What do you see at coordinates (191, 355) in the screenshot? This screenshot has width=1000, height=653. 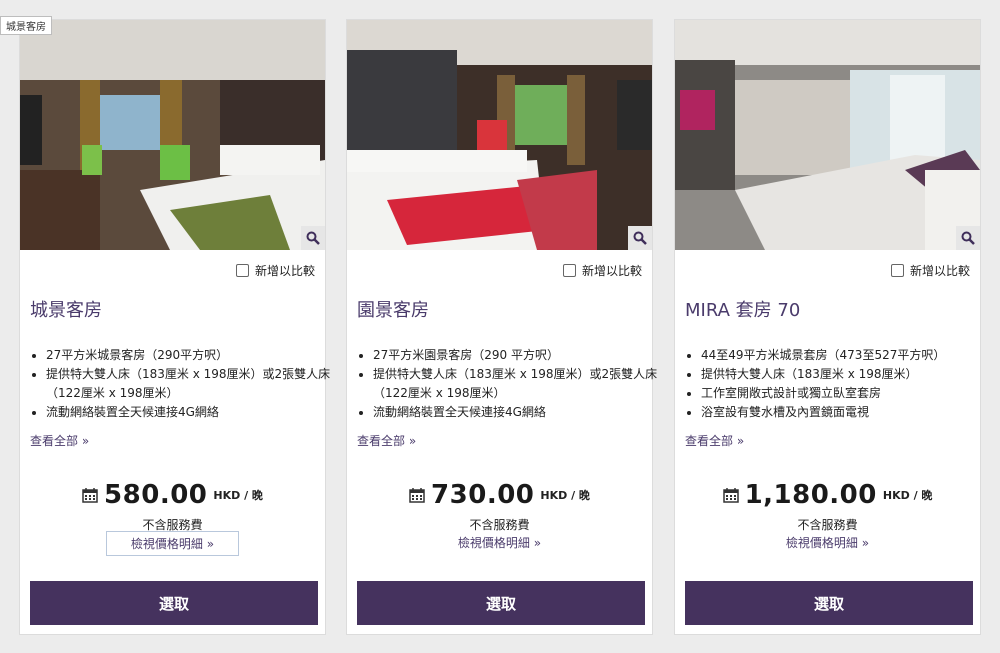 I see `feature-item: 27平方米城景客房（290平方呎）` at bounding box center [191, 355].